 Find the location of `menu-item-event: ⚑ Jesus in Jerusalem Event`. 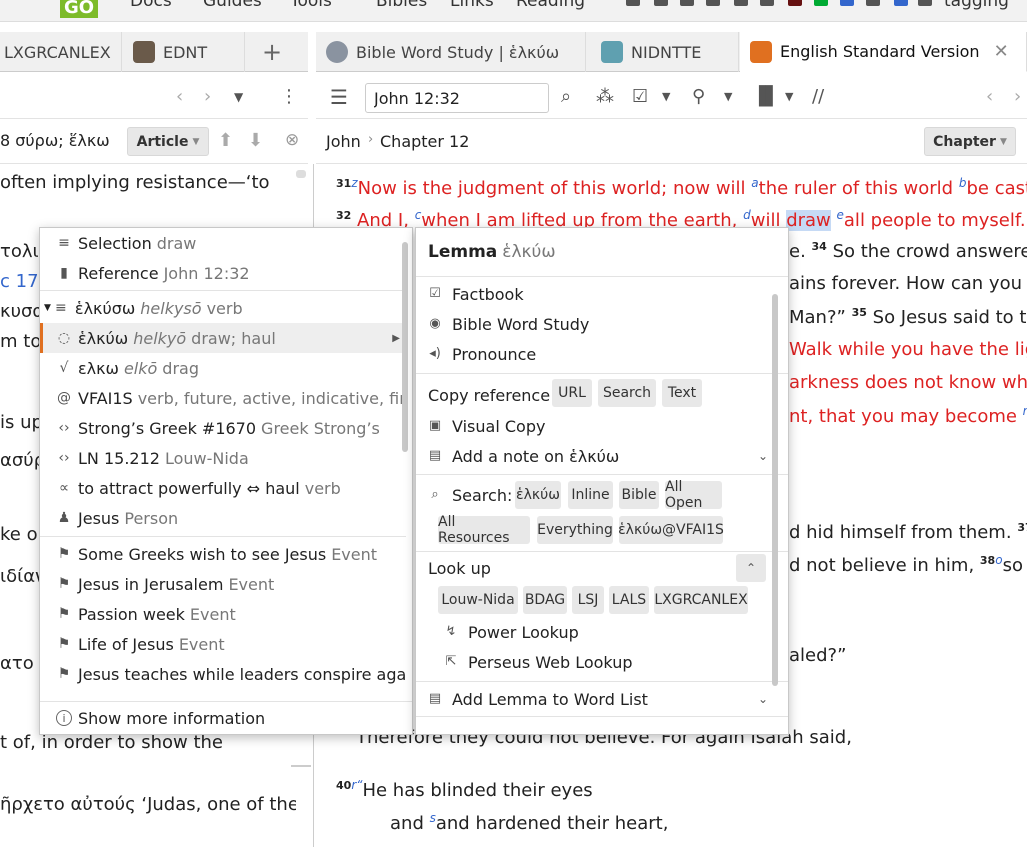

menu-item-event: ⚑ Jesus in Jerusalem Event is located at coordinates (223, 584).